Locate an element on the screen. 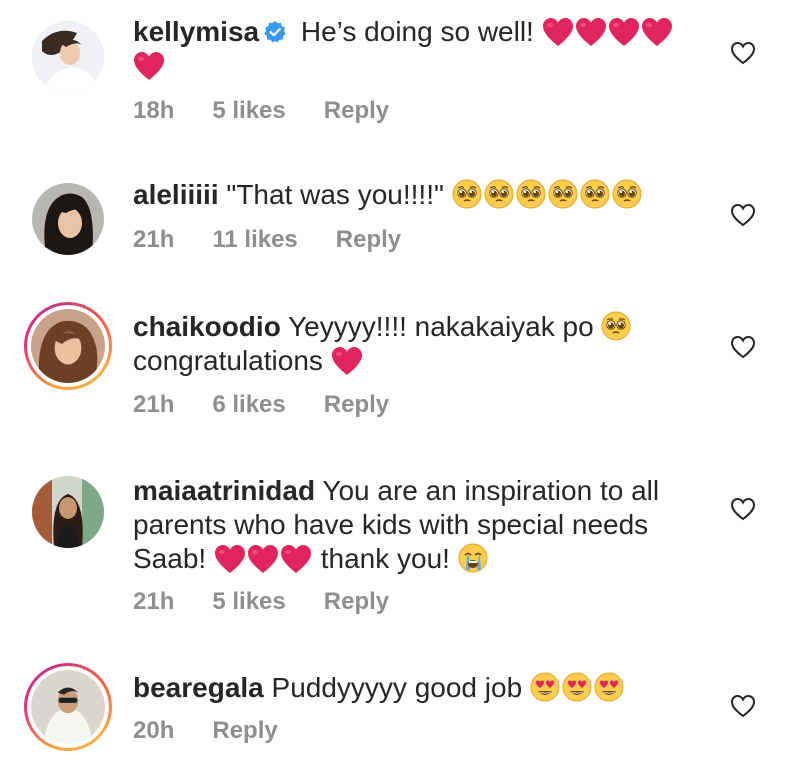 This screenshot has width=801, height=768. comment-body: He’s doing so well! is located at coordinates (417, 31).